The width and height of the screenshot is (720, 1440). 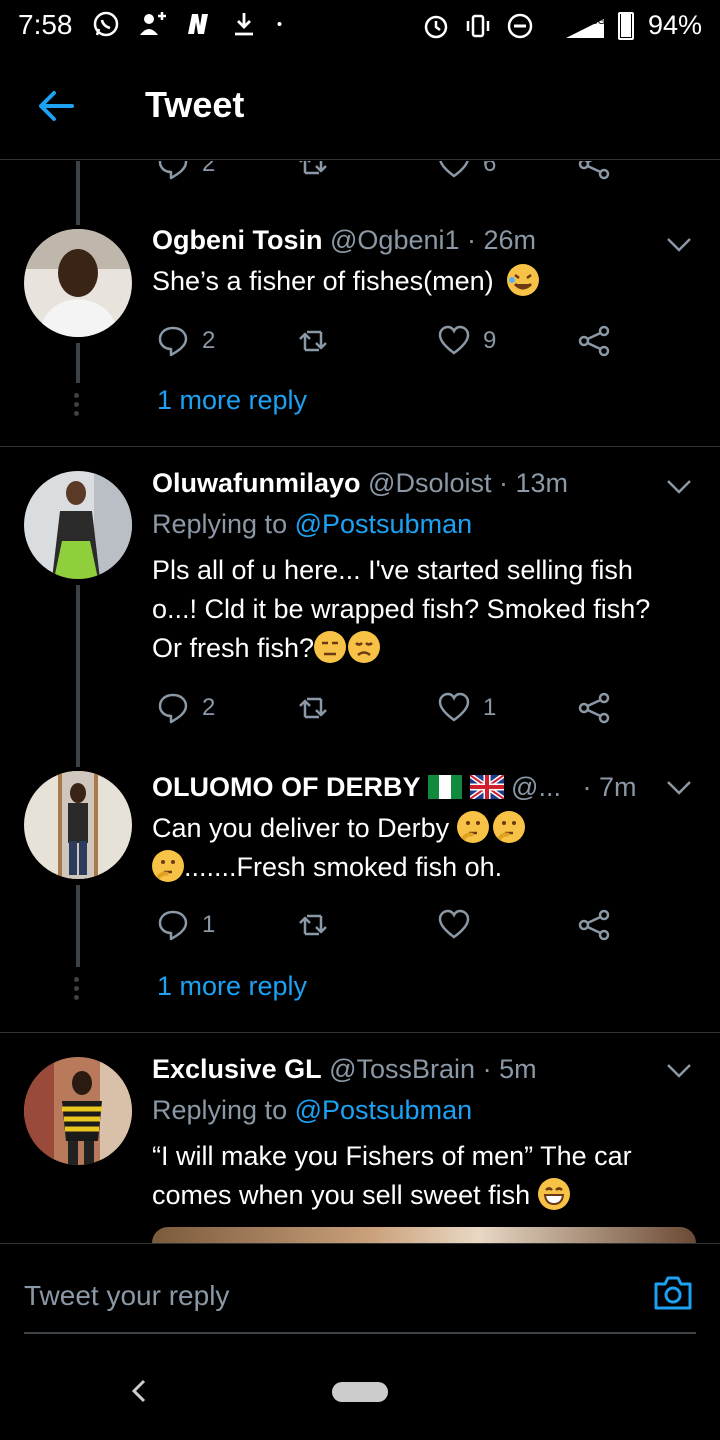 What do you see at coordinates (364, 647) in the screenshot?
I see `disappointed-emoji` at bounding box center [364, 647].